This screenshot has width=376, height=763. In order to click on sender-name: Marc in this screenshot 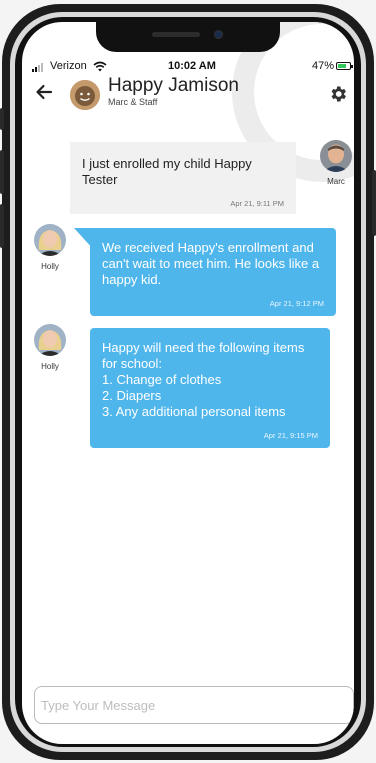, I will do `click(336, 181)`.